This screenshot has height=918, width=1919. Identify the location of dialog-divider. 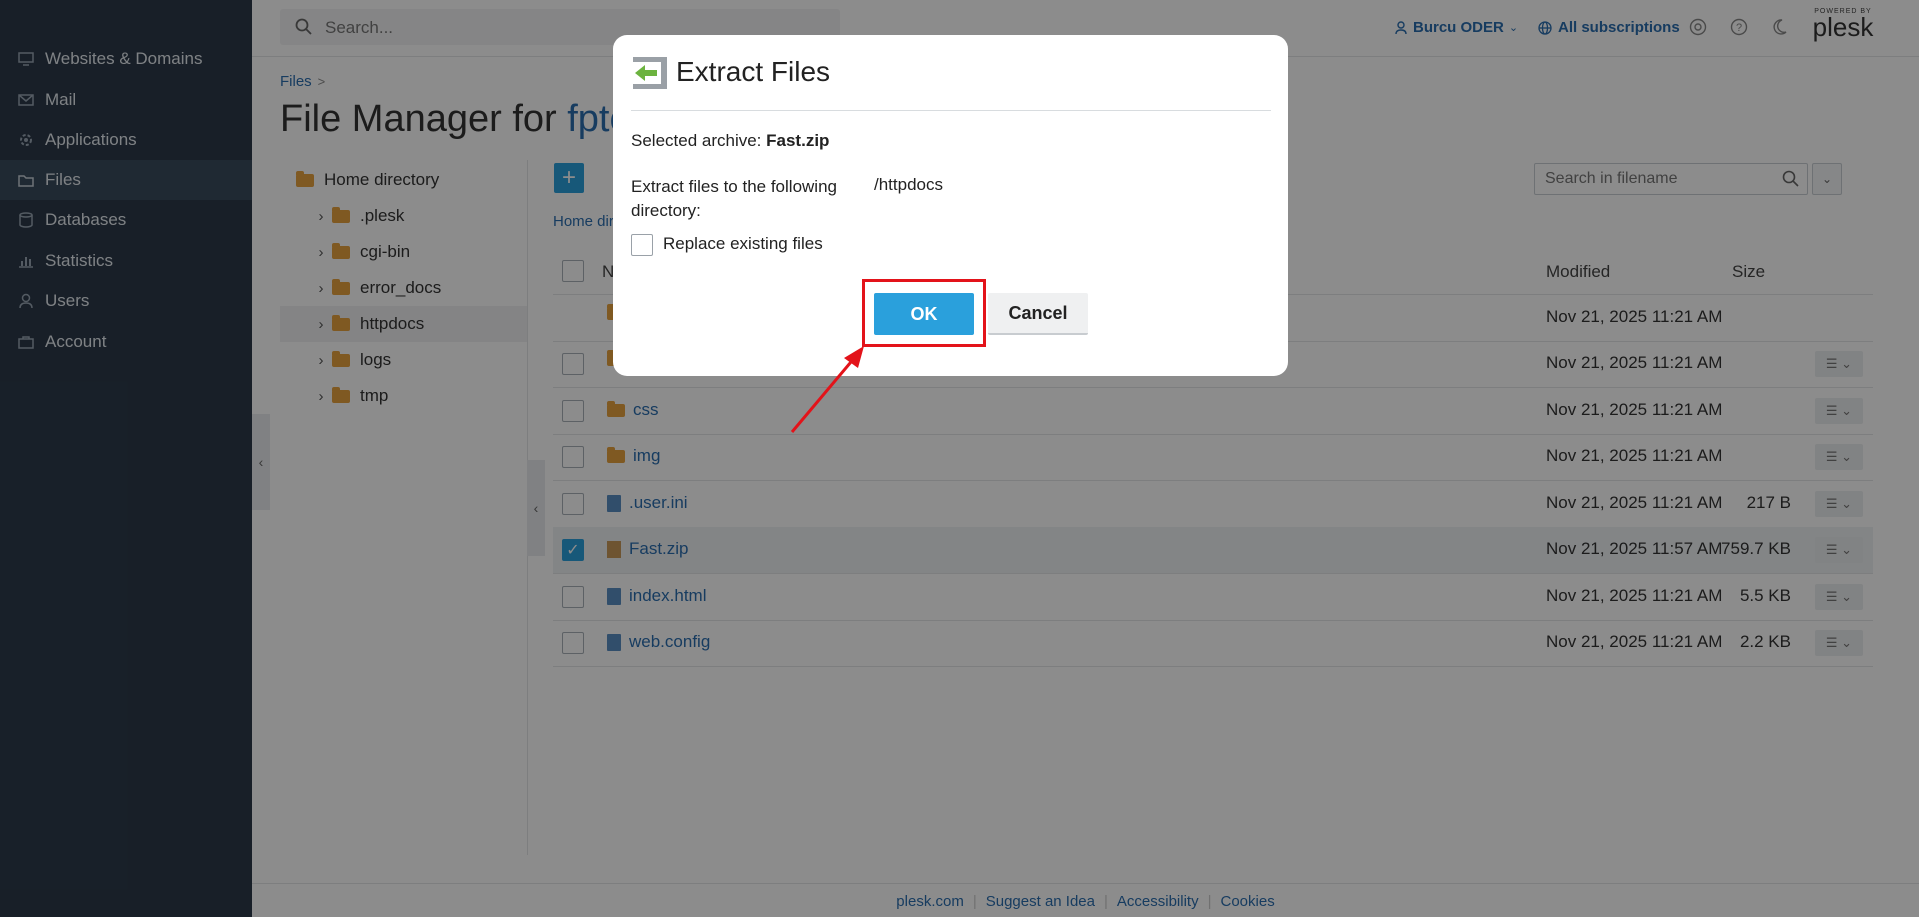
(951, 110).